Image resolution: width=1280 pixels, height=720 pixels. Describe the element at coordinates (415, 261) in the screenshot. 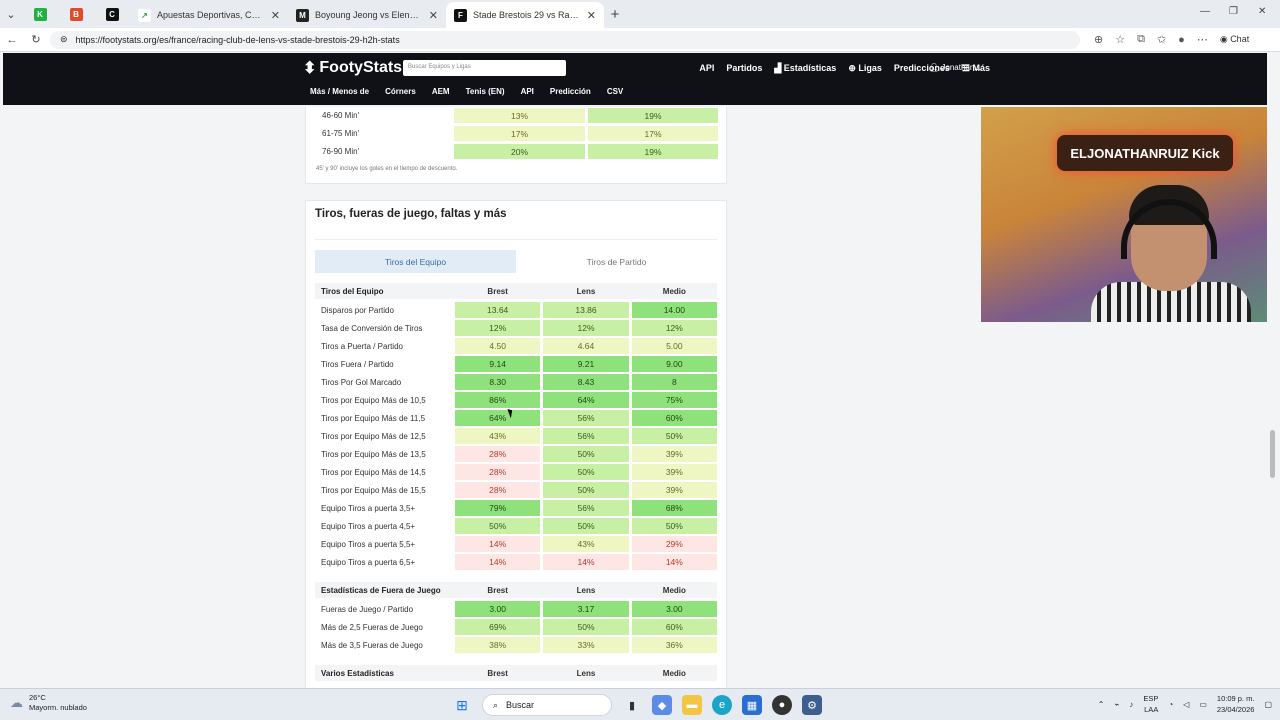

I see `tab-team-shots: Tiros del Equipo` at that location.